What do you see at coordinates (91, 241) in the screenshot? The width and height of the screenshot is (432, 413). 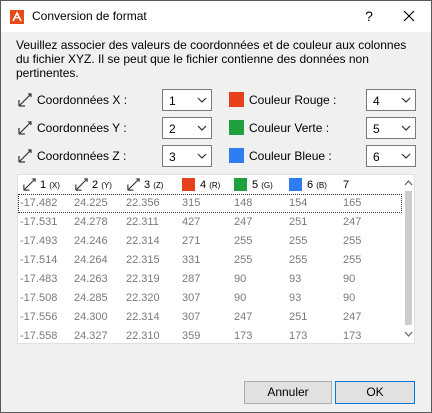 I see `table-cell: 24.246` at bounding box center [91, 241].